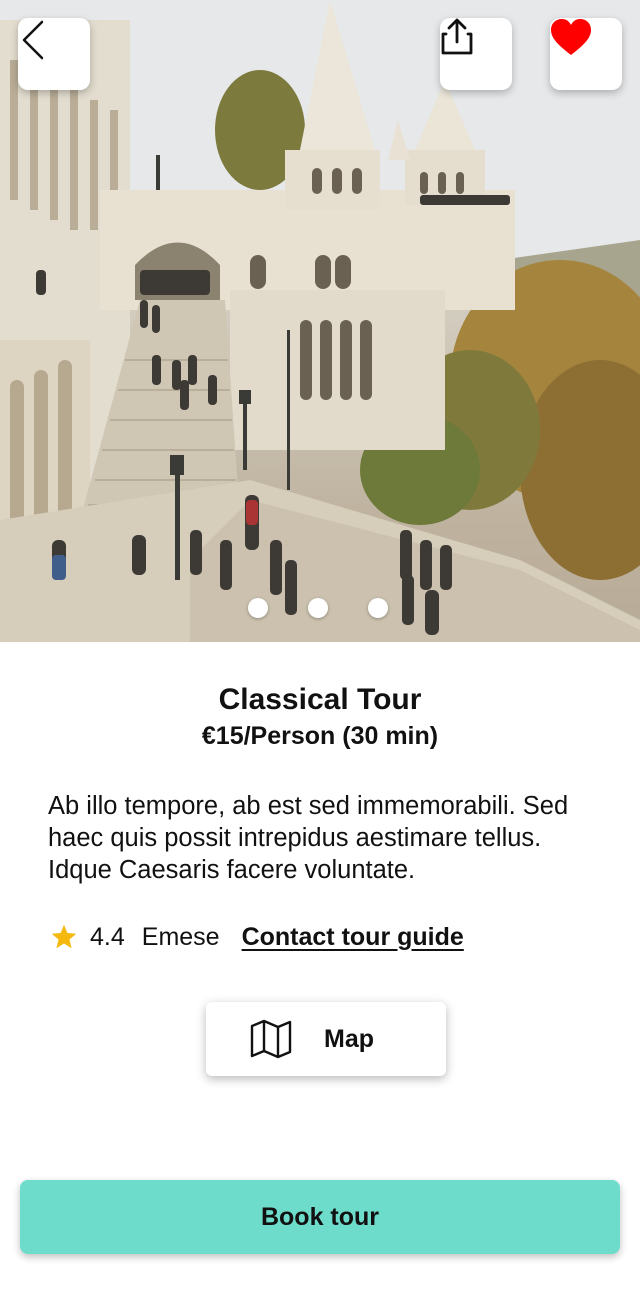 This screenshot has width=640, height=1300. Describe the element at coordinates (353, 937) in the screenshot. I see `contact-guide-link: Contact tour guide` at that location.